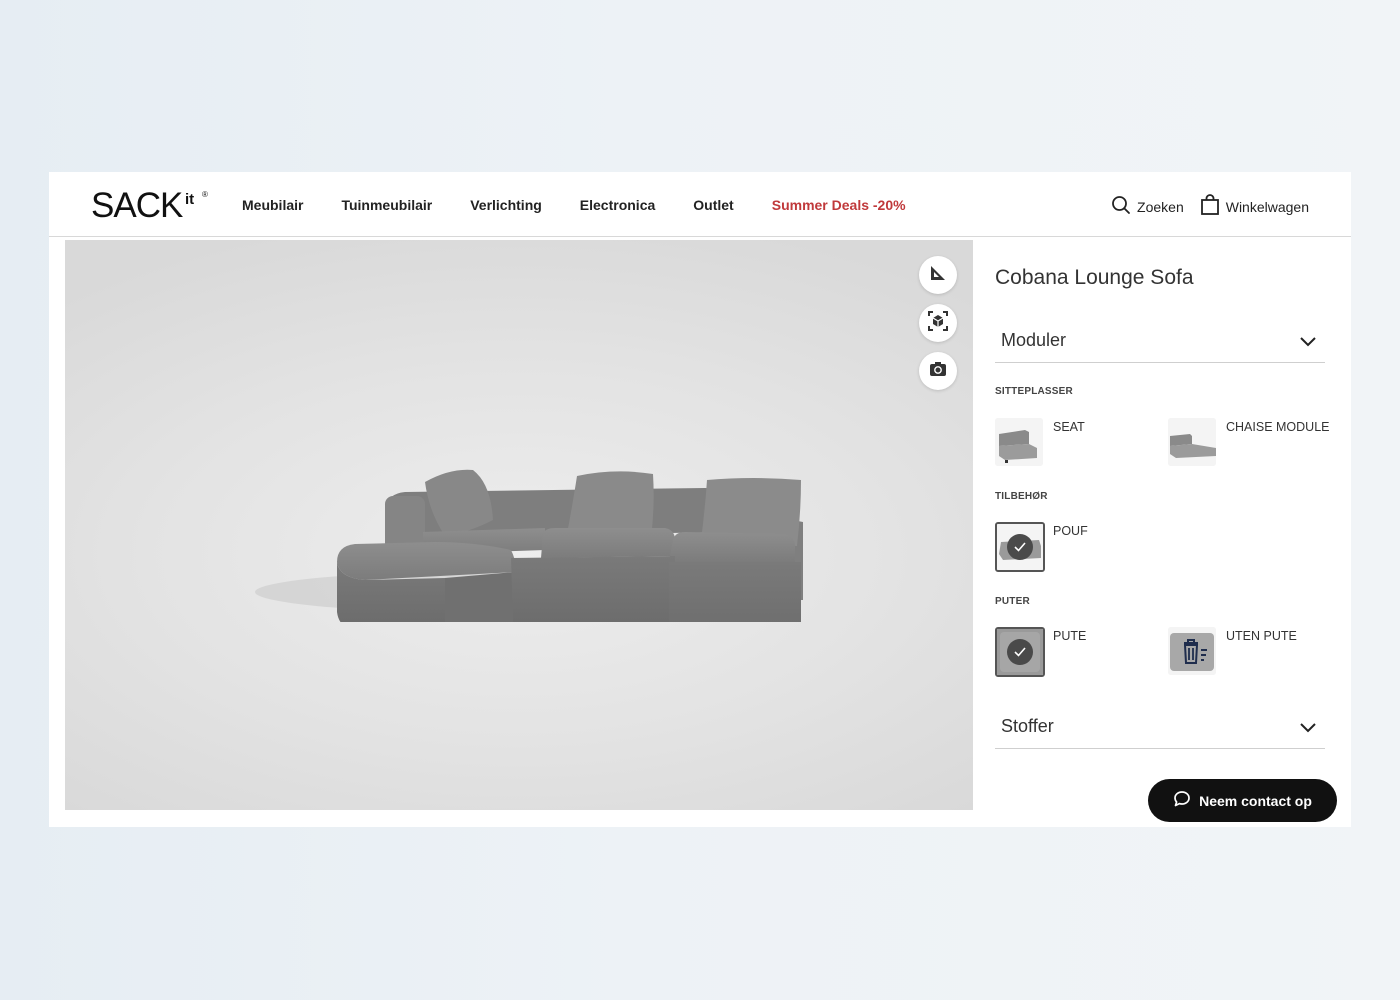  What do you see at coordinates (1094, 277) in the screenshot?
I see `product-title: Cobana Lounge Sofa` at bounding box center [1094, 277].